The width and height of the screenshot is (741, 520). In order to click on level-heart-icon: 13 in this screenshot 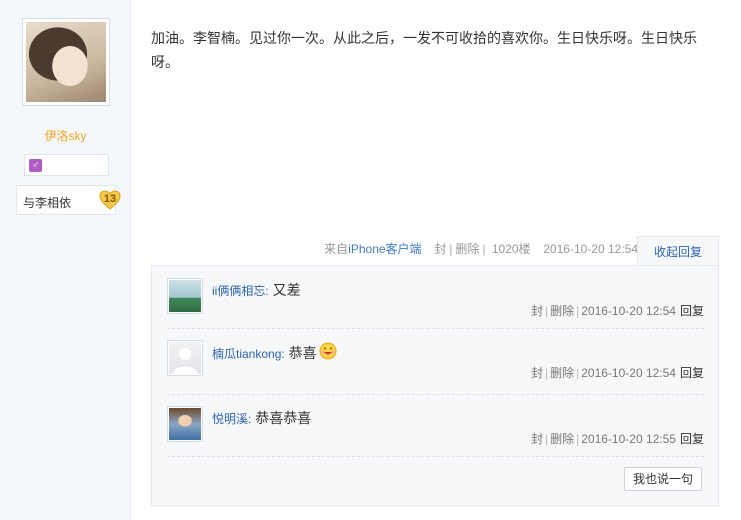, I will do `click(111, 200)`.